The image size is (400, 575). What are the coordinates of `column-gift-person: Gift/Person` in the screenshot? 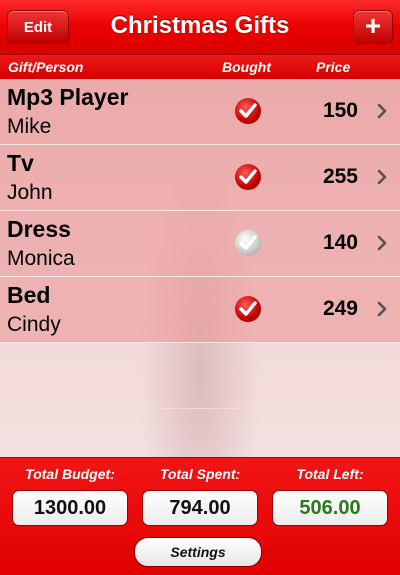 It's located at (46, 67).